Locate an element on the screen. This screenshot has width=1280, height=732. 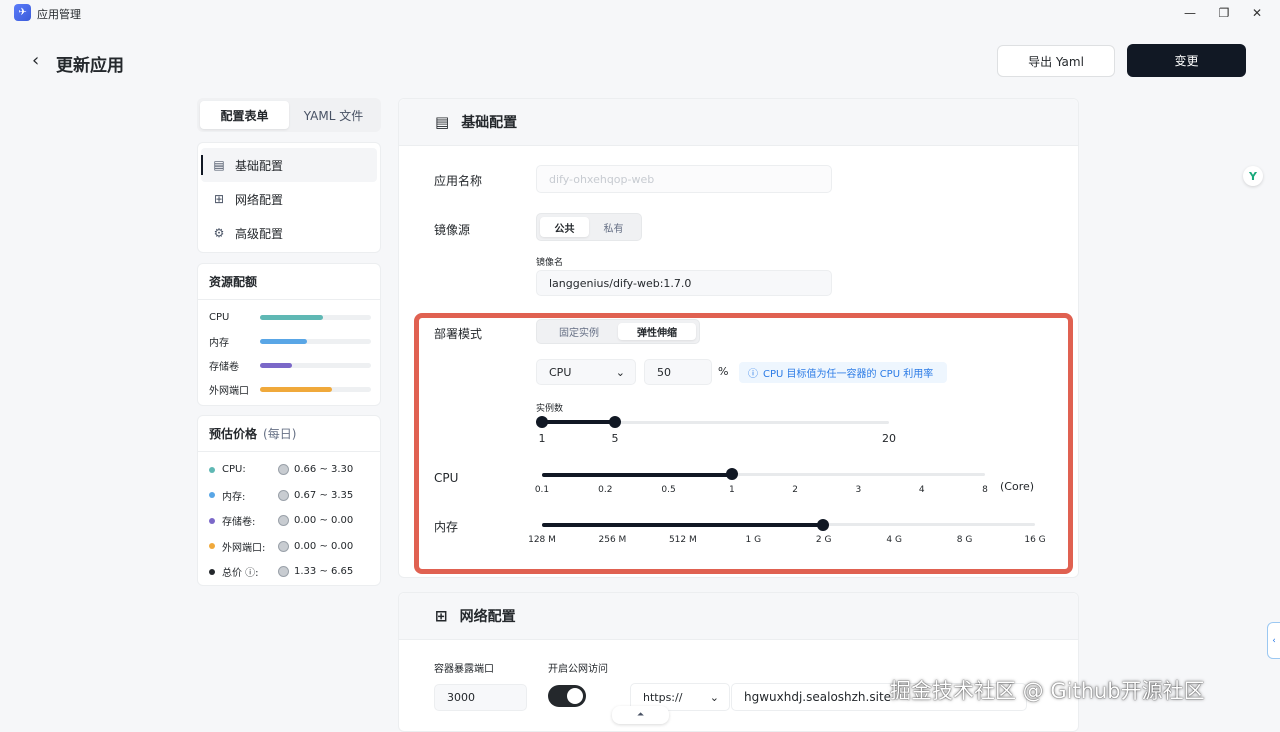
nav-item-network: ⊞ 网络配置 is located at coordinates (289, 199).